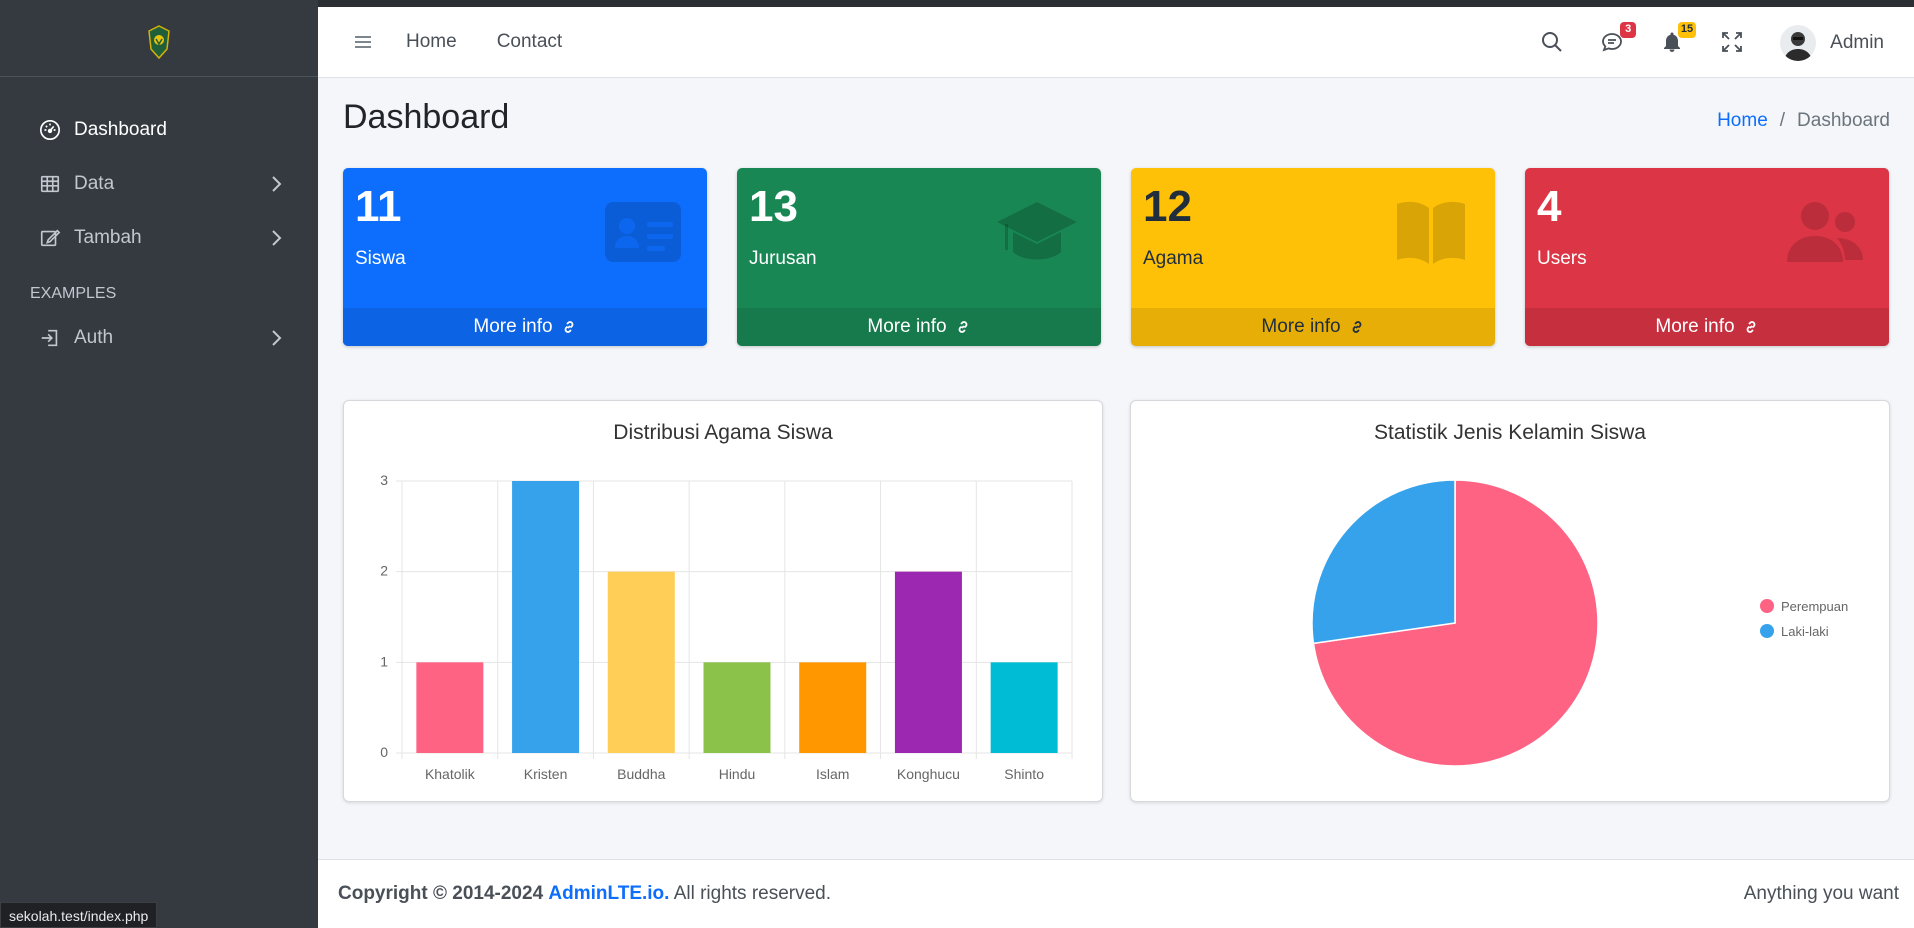 This screenshot has height=928, width=1914. Describe the element at coordinates (1857, 43) in the screenshot. I see `user-name: Admin` at that location.